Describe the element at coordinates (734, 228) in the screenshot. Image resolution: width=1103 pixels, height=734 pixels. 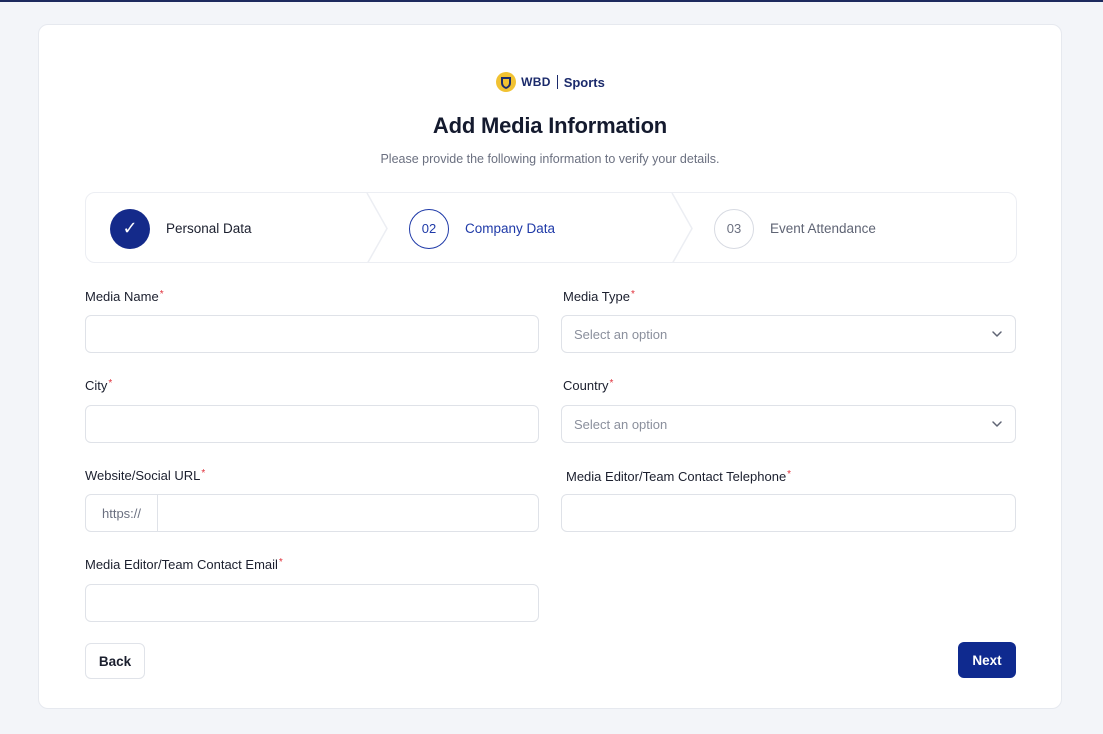
I see `step-number: 03` at that location.